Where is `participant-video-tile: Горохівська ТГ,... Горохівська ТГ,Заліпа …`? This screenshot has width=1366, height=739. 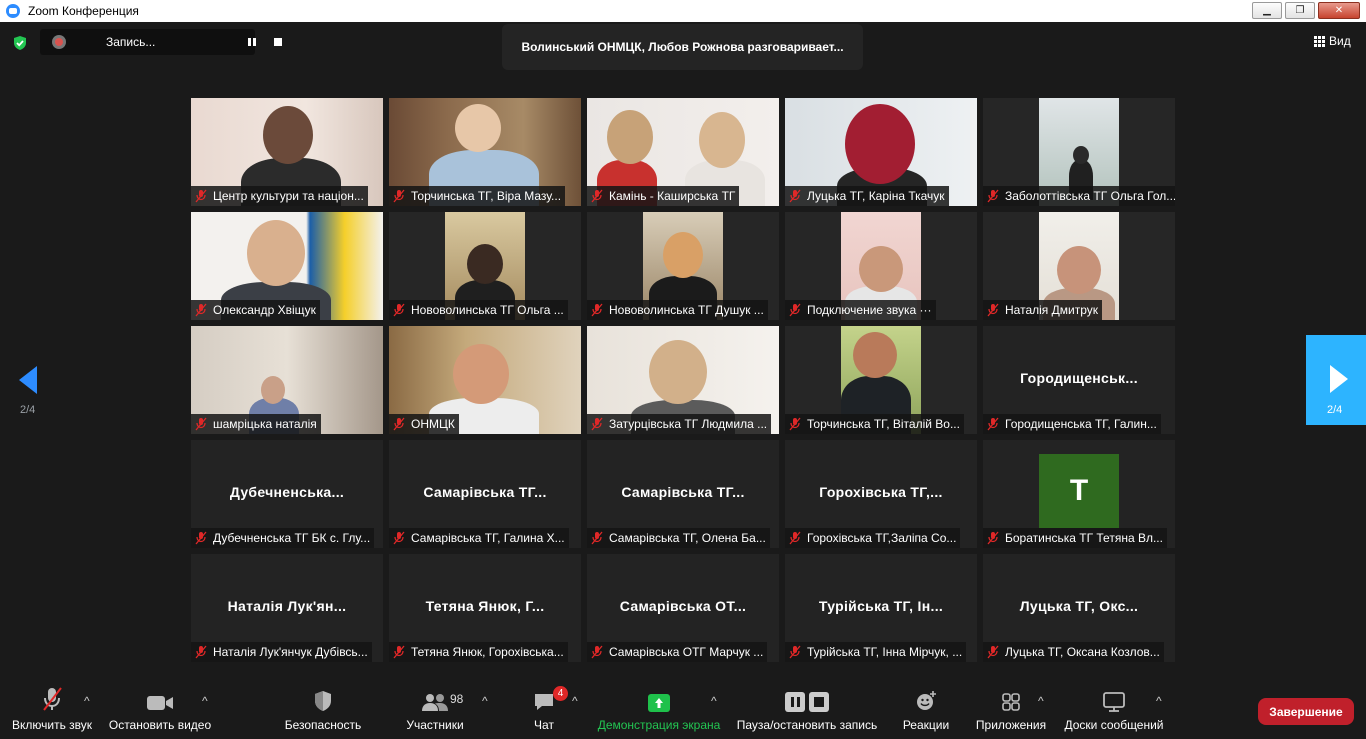
participant-video-tile: Горохівська ТГ,... Горохівська ТГ,Заліпа … is located at coordinates (881, 494).